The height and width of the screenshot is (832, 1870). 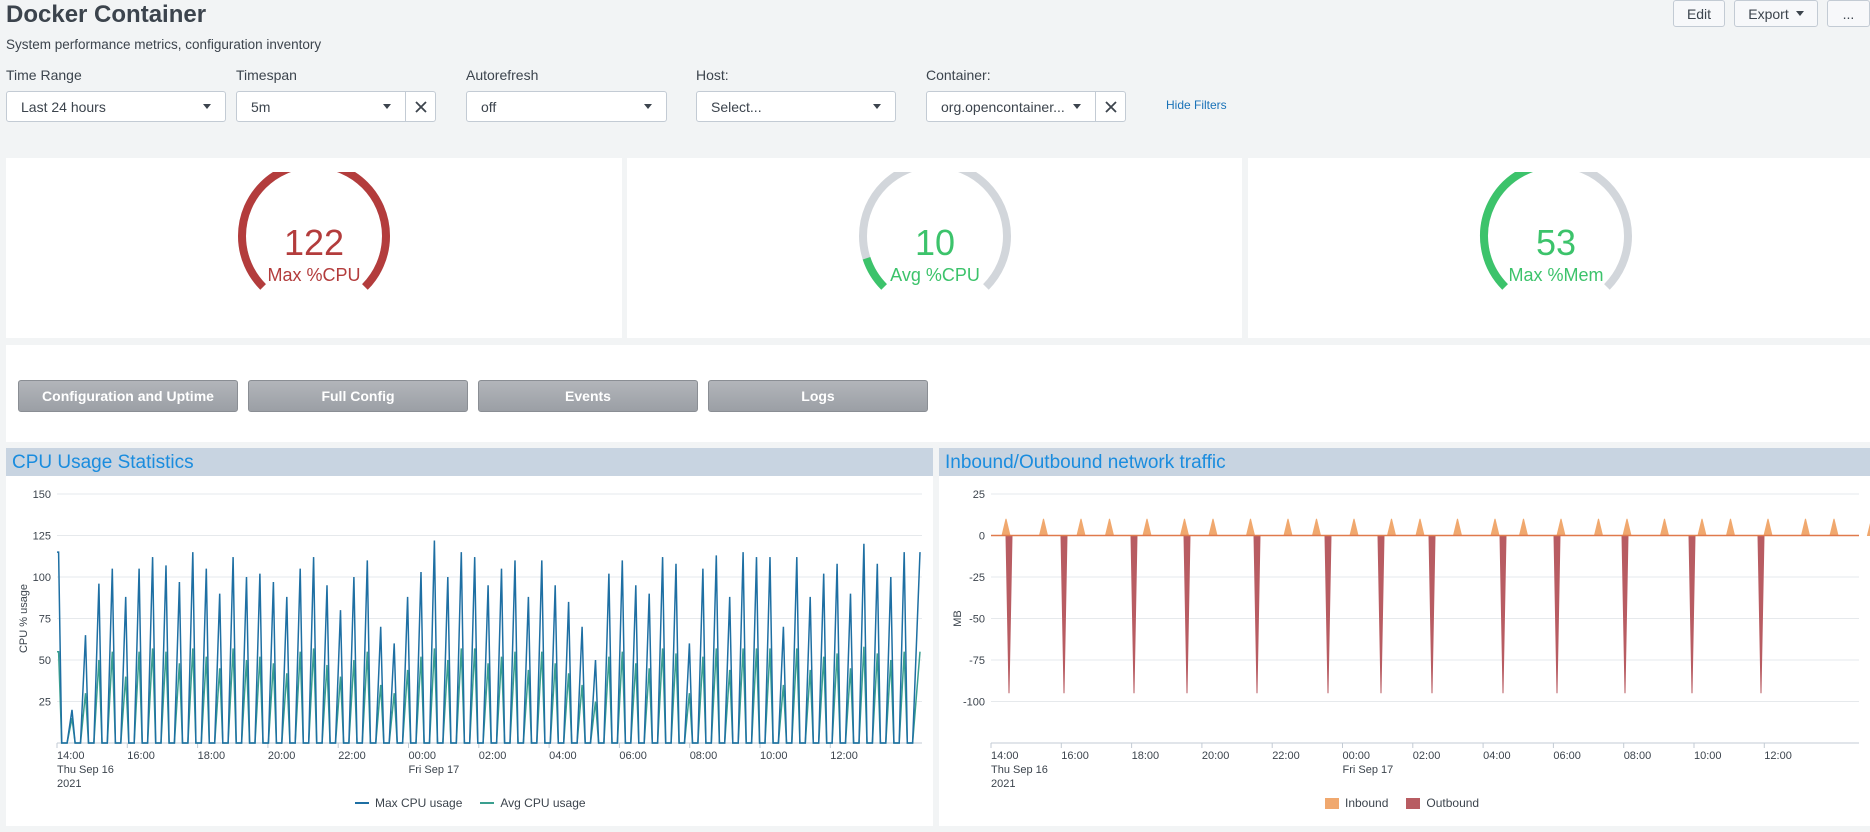 What do you see at coordinates (314, 275) in the screenshot?
I see `gauge-label: Max %CPU` at bounding box center [314, 275].